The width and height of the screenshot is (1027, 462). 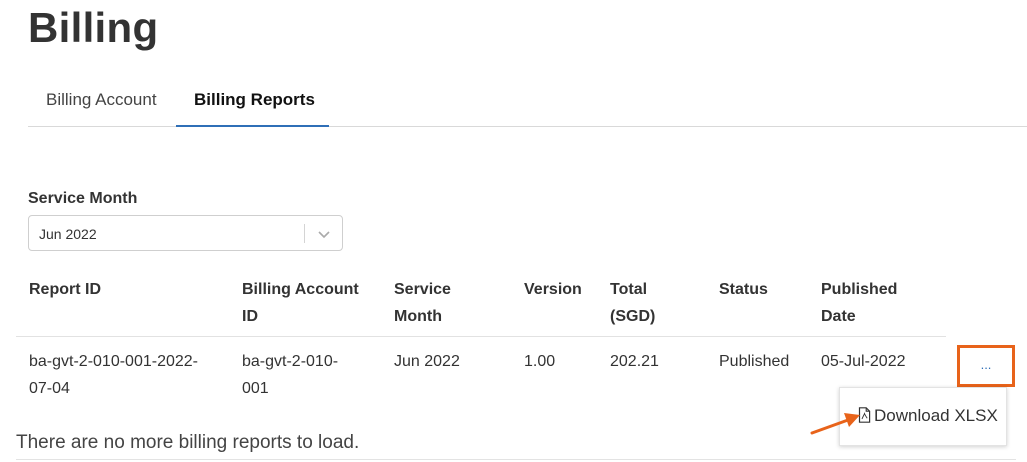 What do you see at coordinates (83, 198) in the screenshot?
I see `service-month-label: Service Month` at bounding box center [83, 198].